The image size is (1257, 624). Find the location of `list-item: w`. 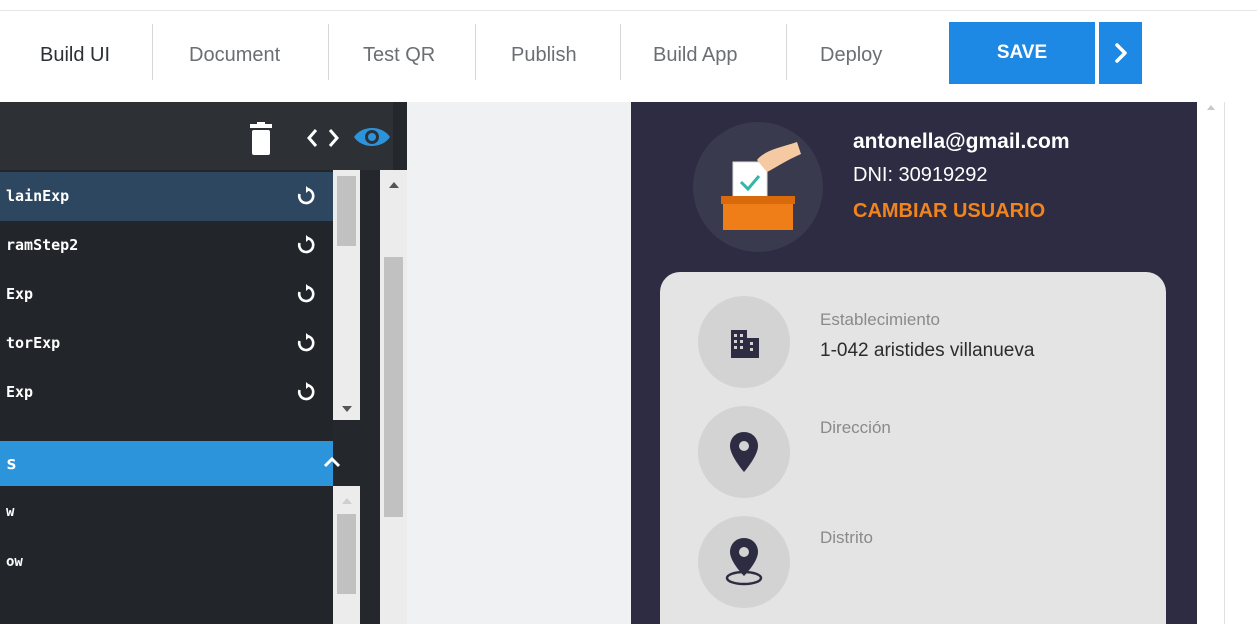

list-item: w is located at coordinates (10, 512).